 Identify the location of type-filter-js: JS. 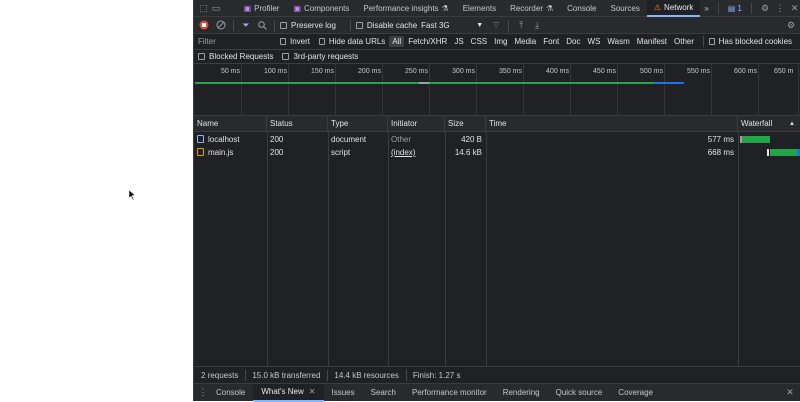
(458, 41).